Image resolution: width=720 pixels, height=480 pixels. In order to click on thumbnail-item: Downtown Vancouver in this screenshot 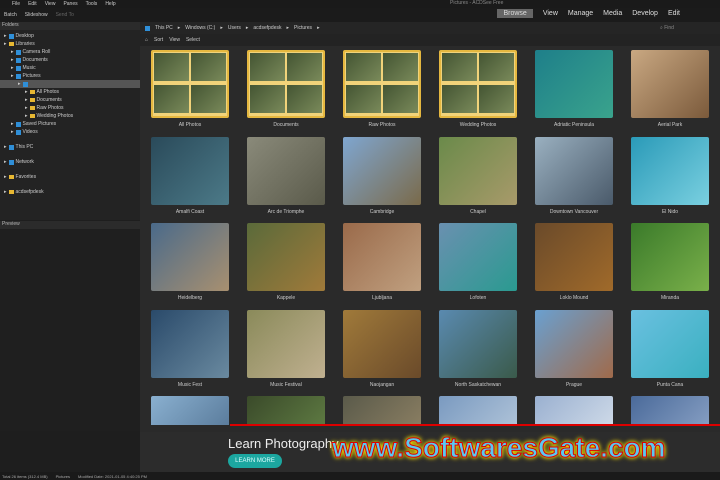, I will do `click(577, 177)`.